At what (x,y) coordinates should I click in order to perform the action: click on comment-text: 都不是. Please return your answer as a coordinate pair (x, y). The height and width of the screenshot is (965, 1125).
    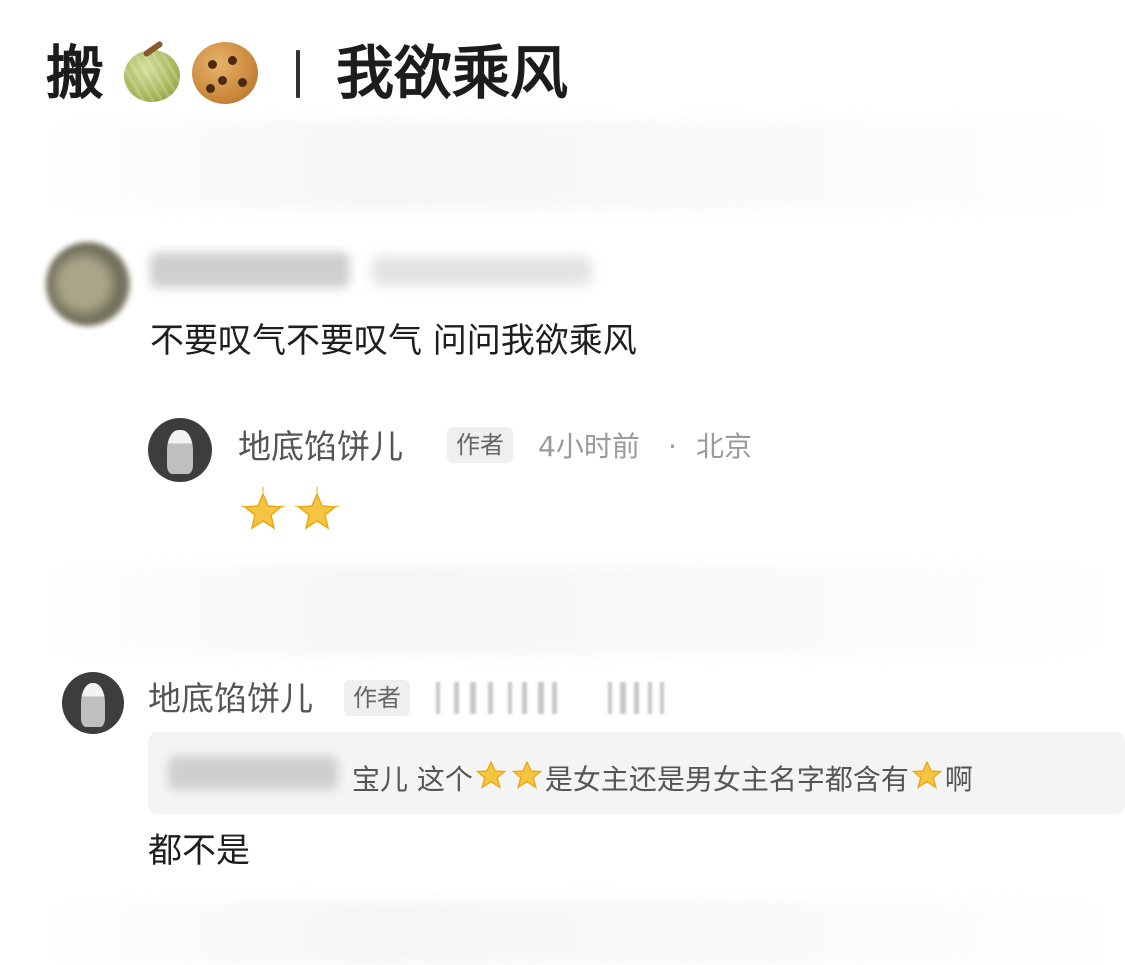
    Looking at the image, I should click on (199, 851).